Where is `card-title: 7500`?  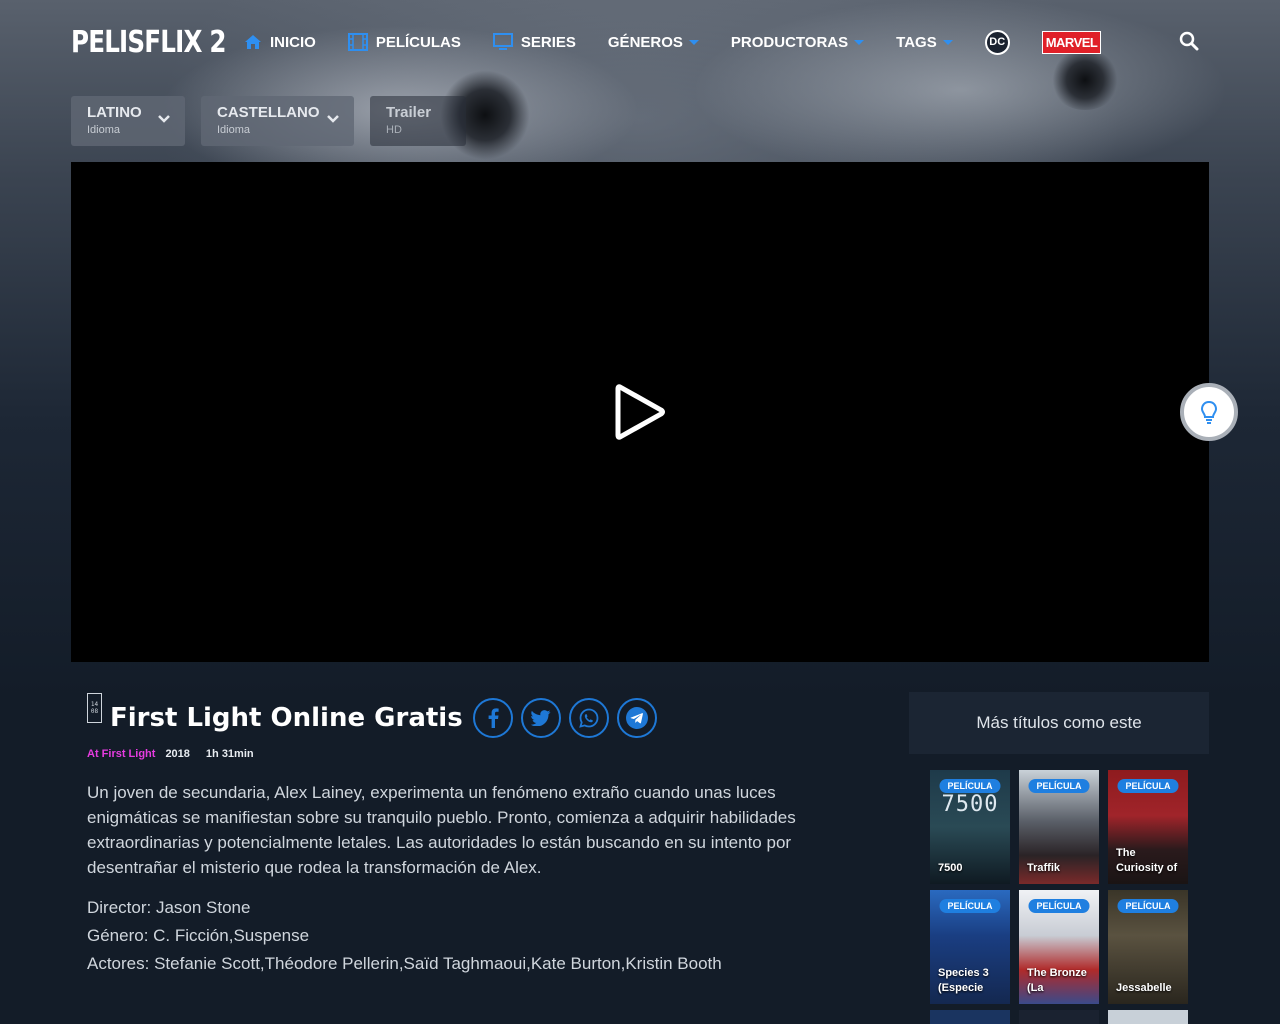 card-title: 7500 is located at coordinates (950, 868).